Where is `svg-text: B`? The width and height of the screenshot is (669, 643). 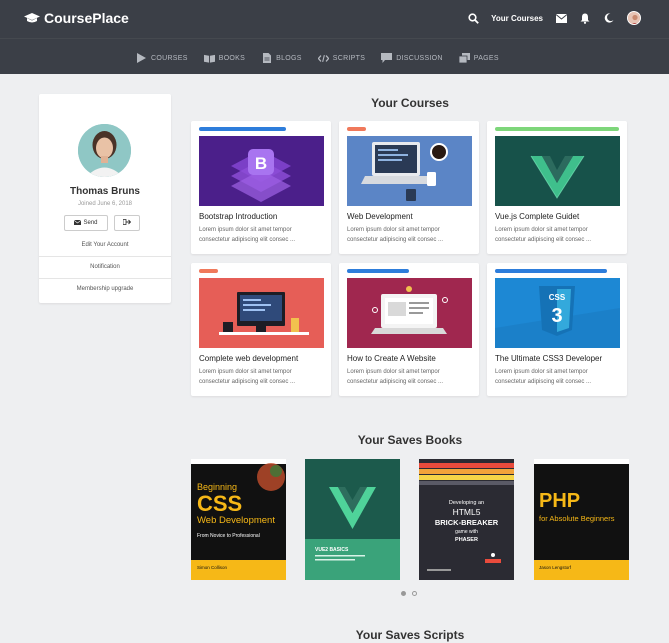 svg-text: B is located at coordinates (261, 163).